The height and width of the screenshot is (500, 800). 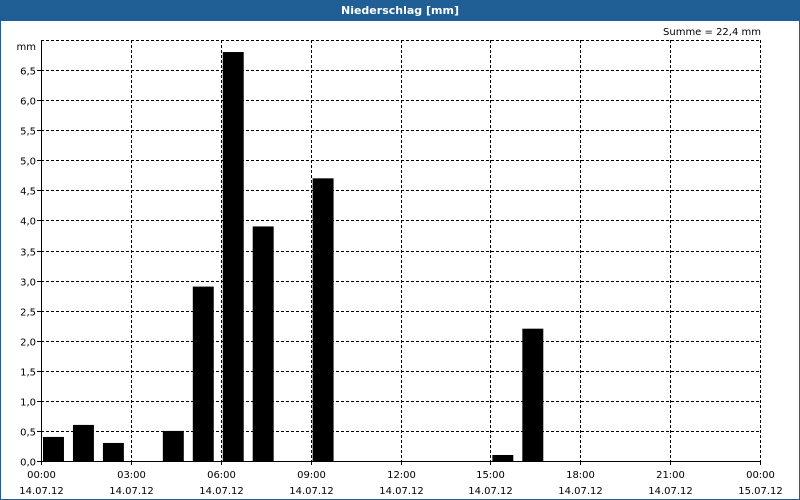 What do you see at coordinates (26, 47) in the screenshot?
I see `y-axis-unit: mm` at bounding box center [26, 47].